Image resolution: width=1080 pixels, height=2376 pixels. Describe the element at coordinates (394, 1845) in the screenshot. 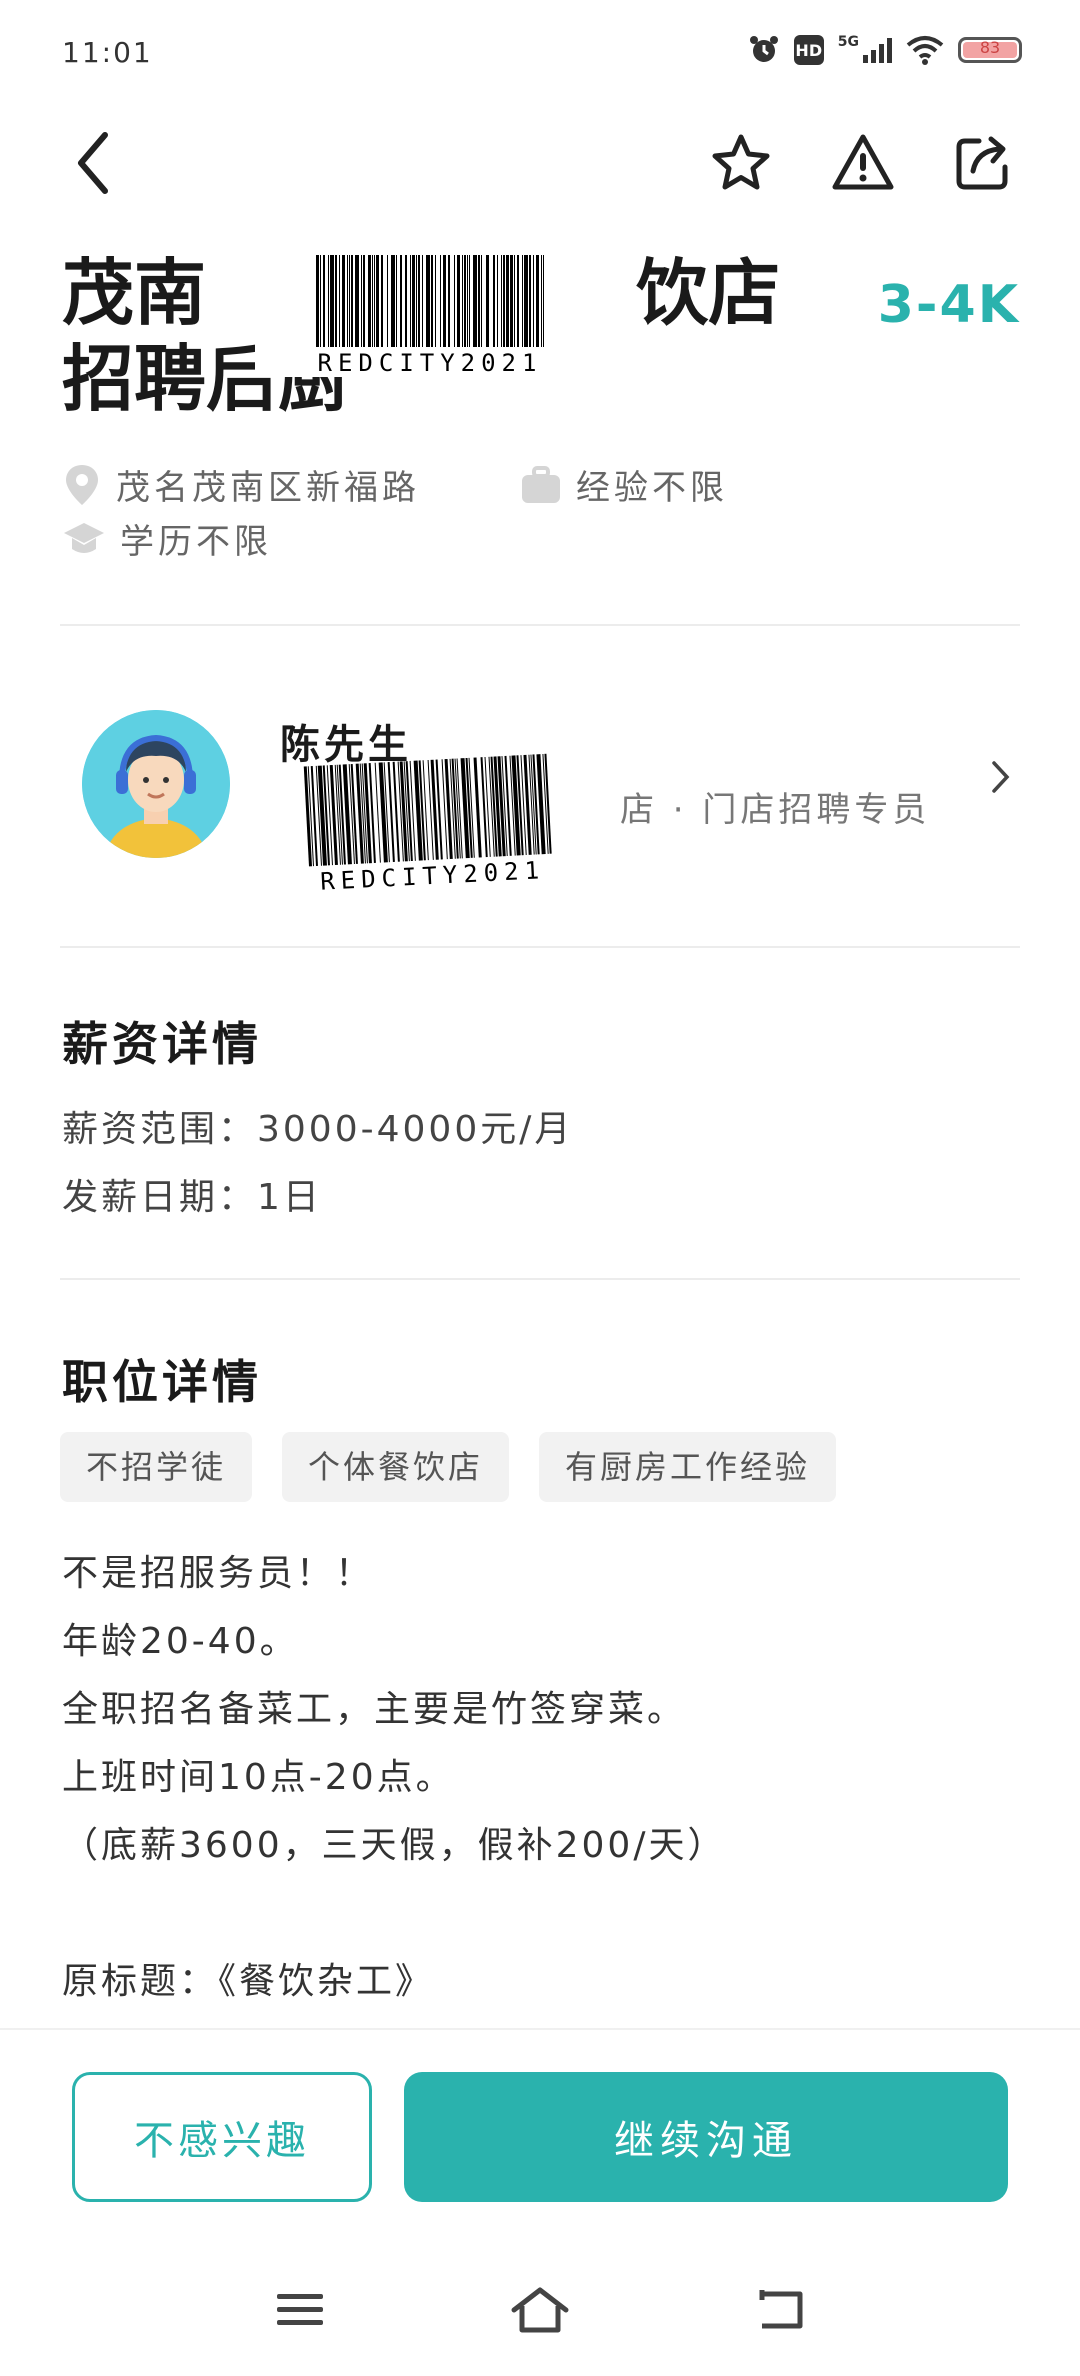

I see `description-line: （底薪3600，三天假，假补200/天）` at that location.